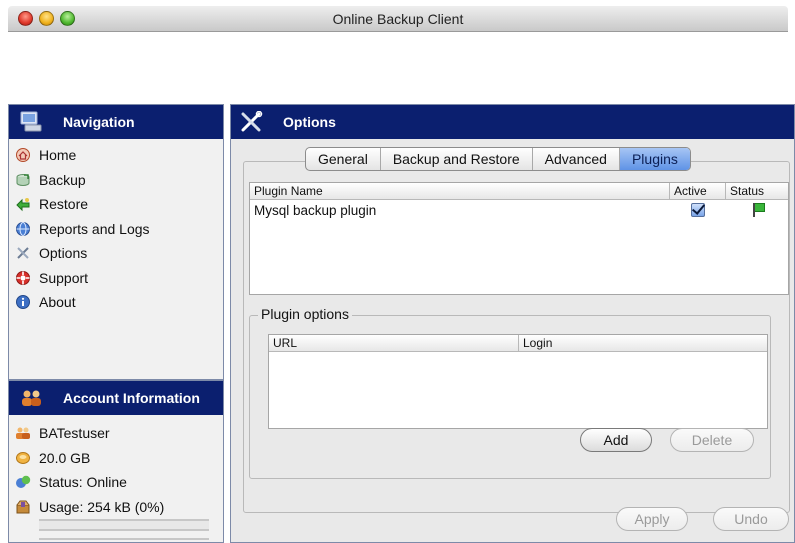 Image resolution: width=795 pixels, height=543 pixels. I want to click on tools-icon, so click(252, 121).